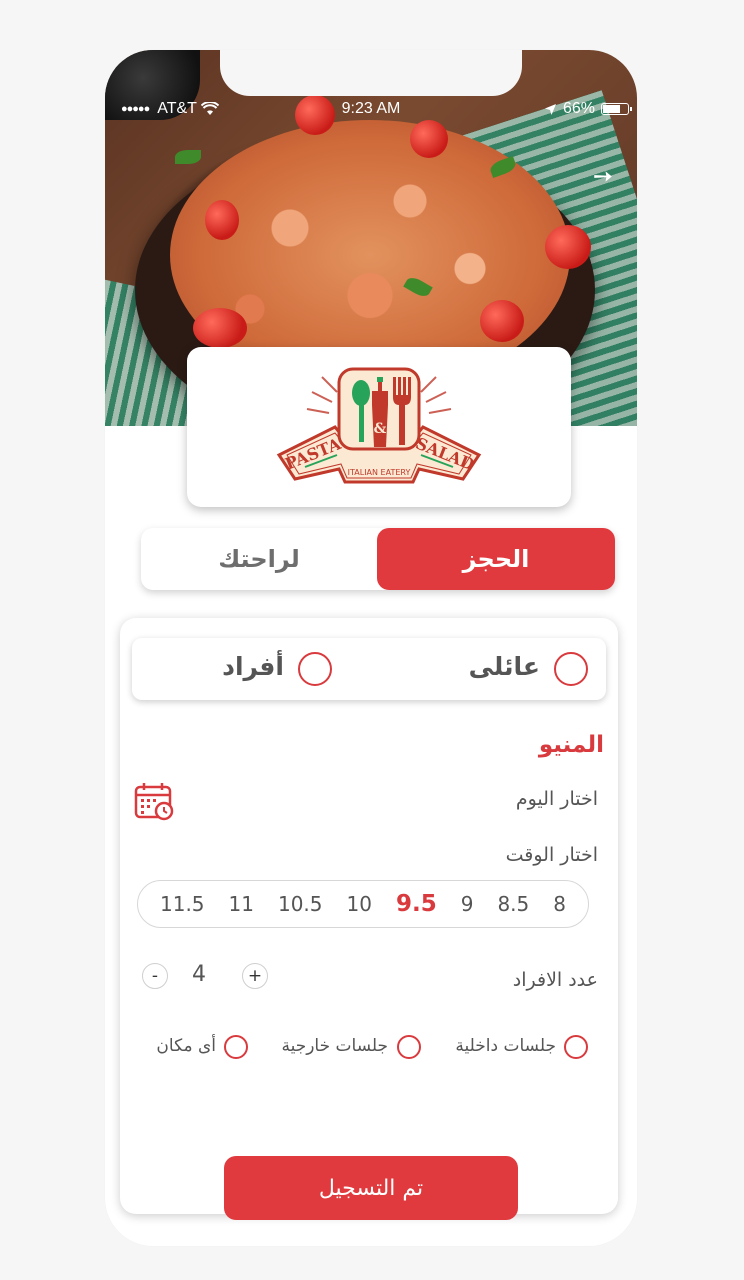  I want to click on label-family: عائلى, so click(504, 666).